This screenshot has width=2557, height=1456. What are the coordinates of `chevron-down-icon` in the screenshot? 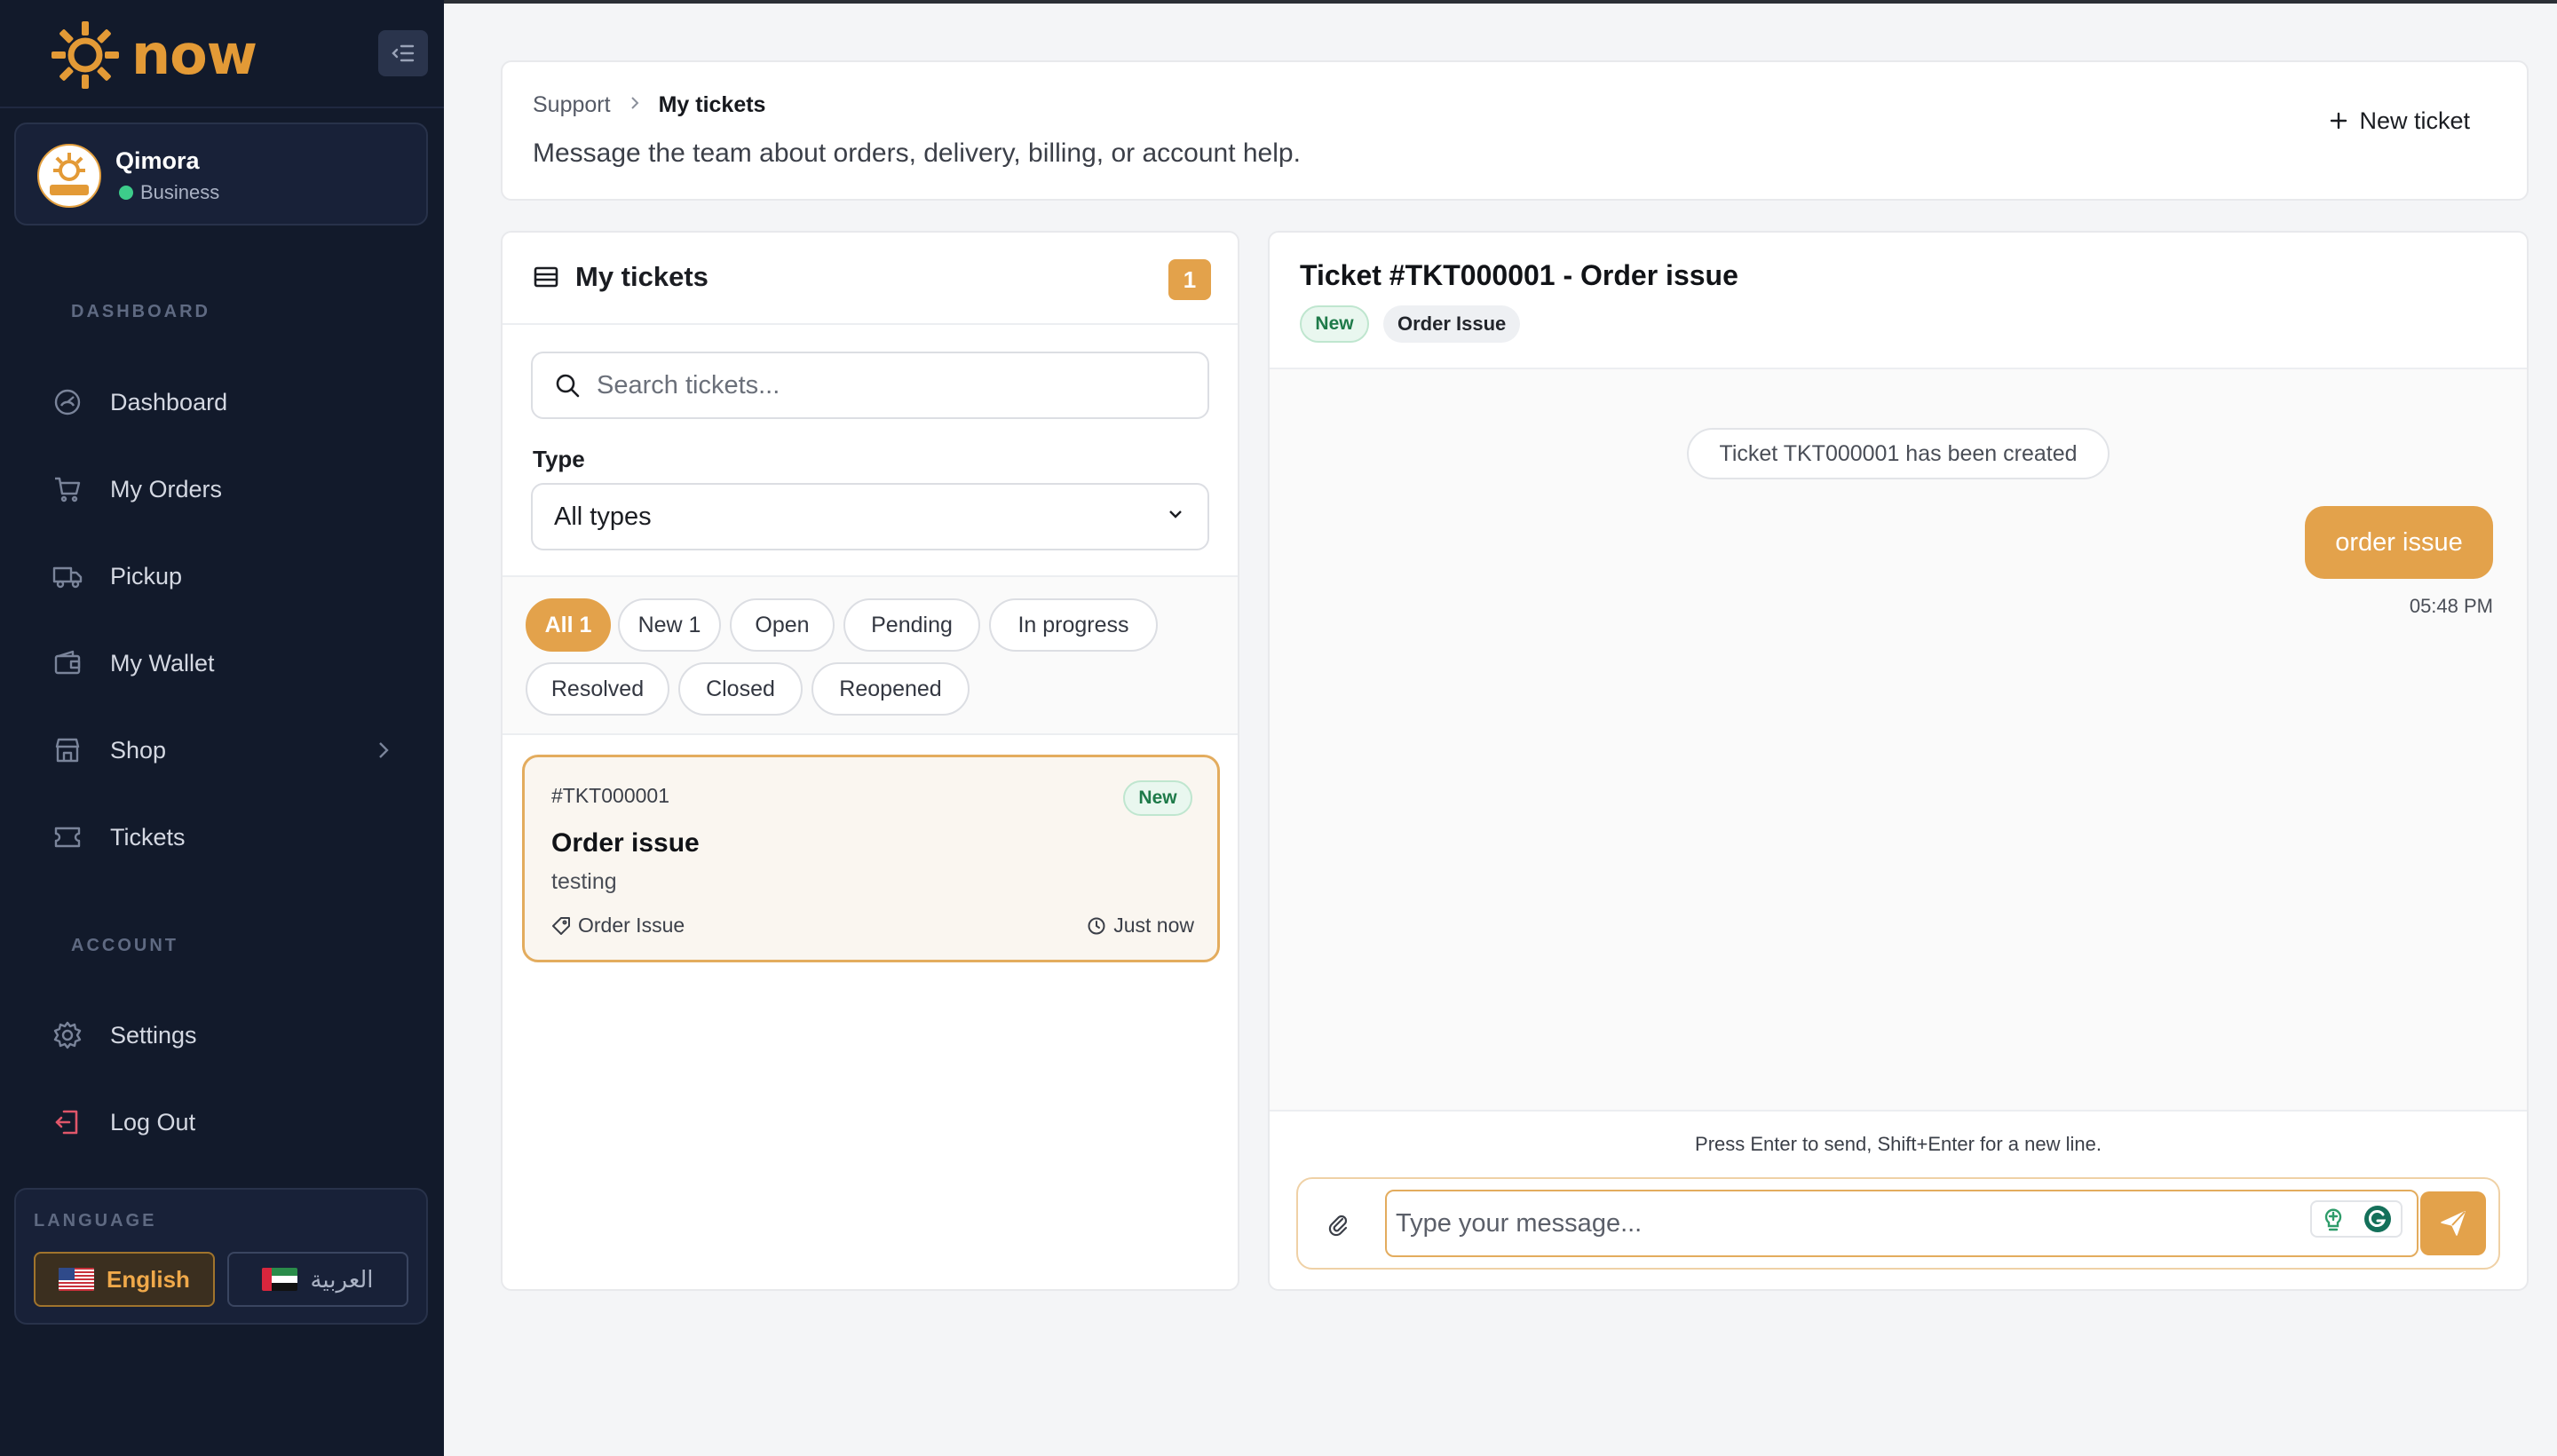 It's located at (1175, 517).